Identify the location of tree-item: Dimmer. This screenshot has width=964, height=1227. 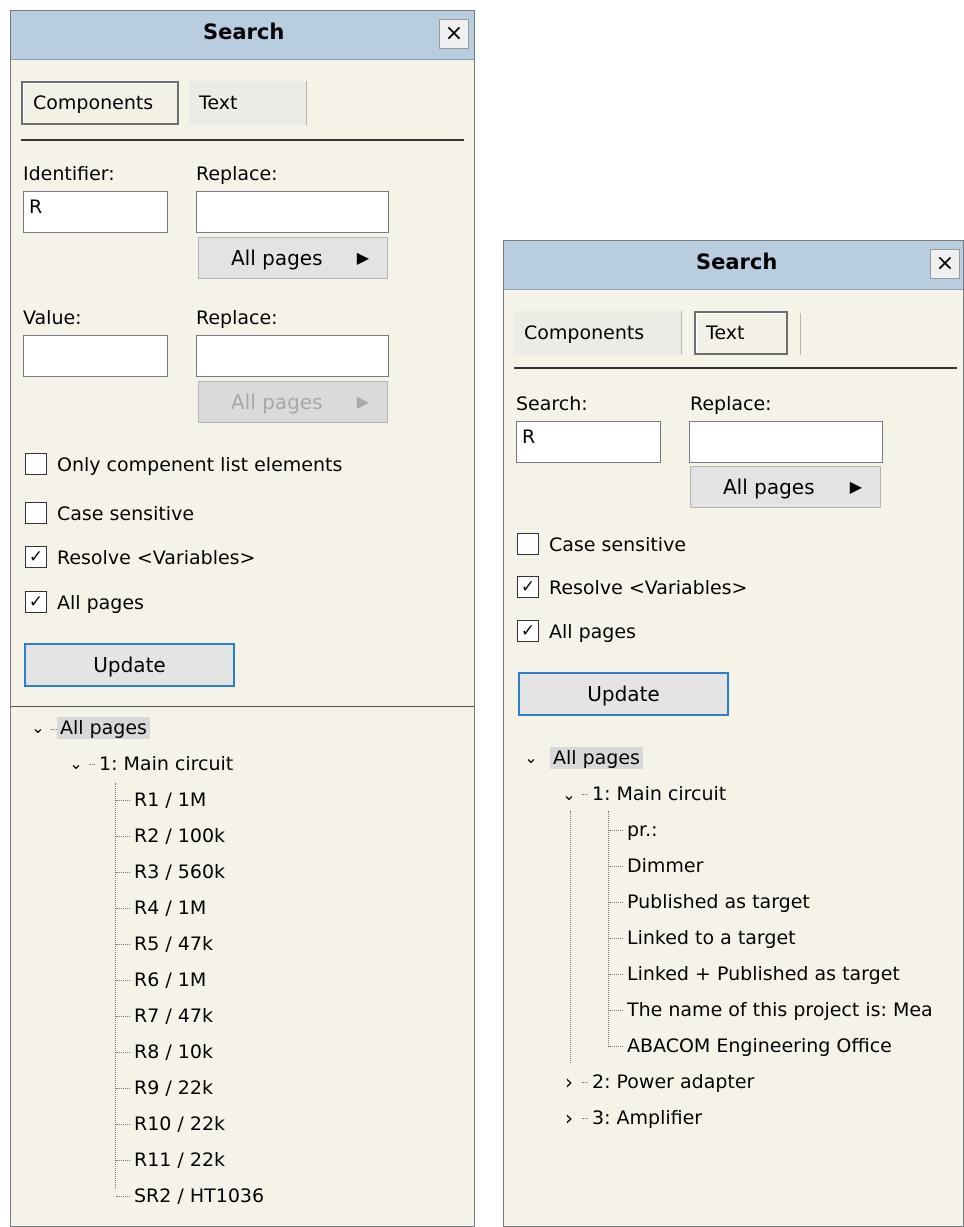
(665, 866).